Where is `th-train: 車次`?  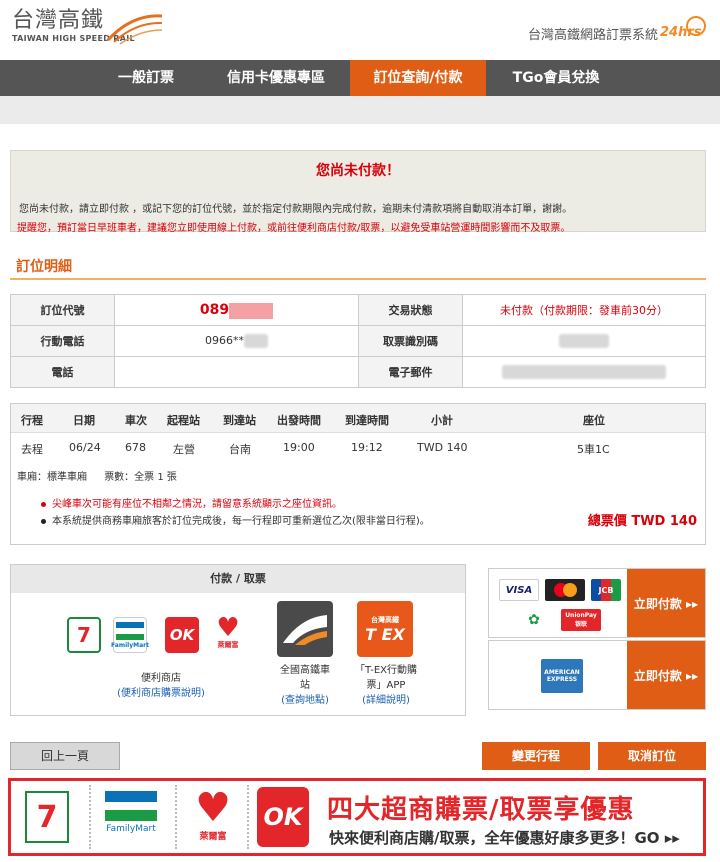 th-train: 車次 is located at coordinates (136, 420).